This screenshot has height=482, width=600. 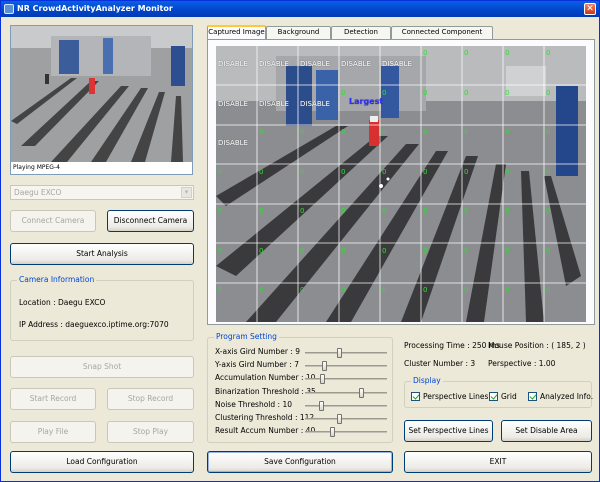 I want to click on tab-connected-component-image: Connected Component Image, so click(x=442, y=36).